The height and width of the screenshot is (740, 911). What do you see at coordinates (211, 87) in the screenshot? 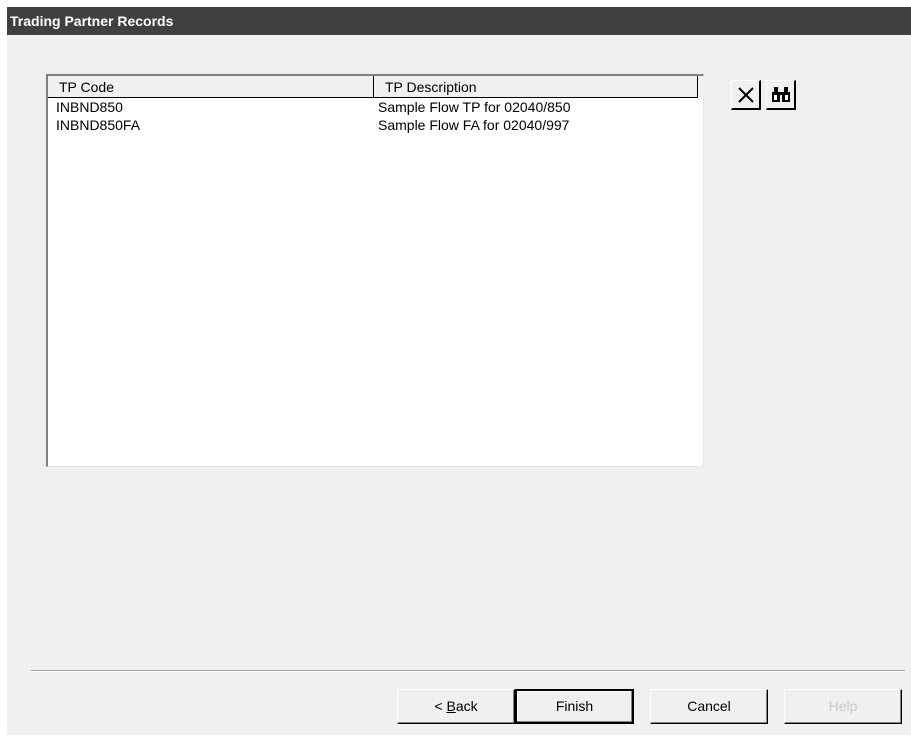
I see `column-header-tp-code: TP Code` at bounding box center [211, 87].